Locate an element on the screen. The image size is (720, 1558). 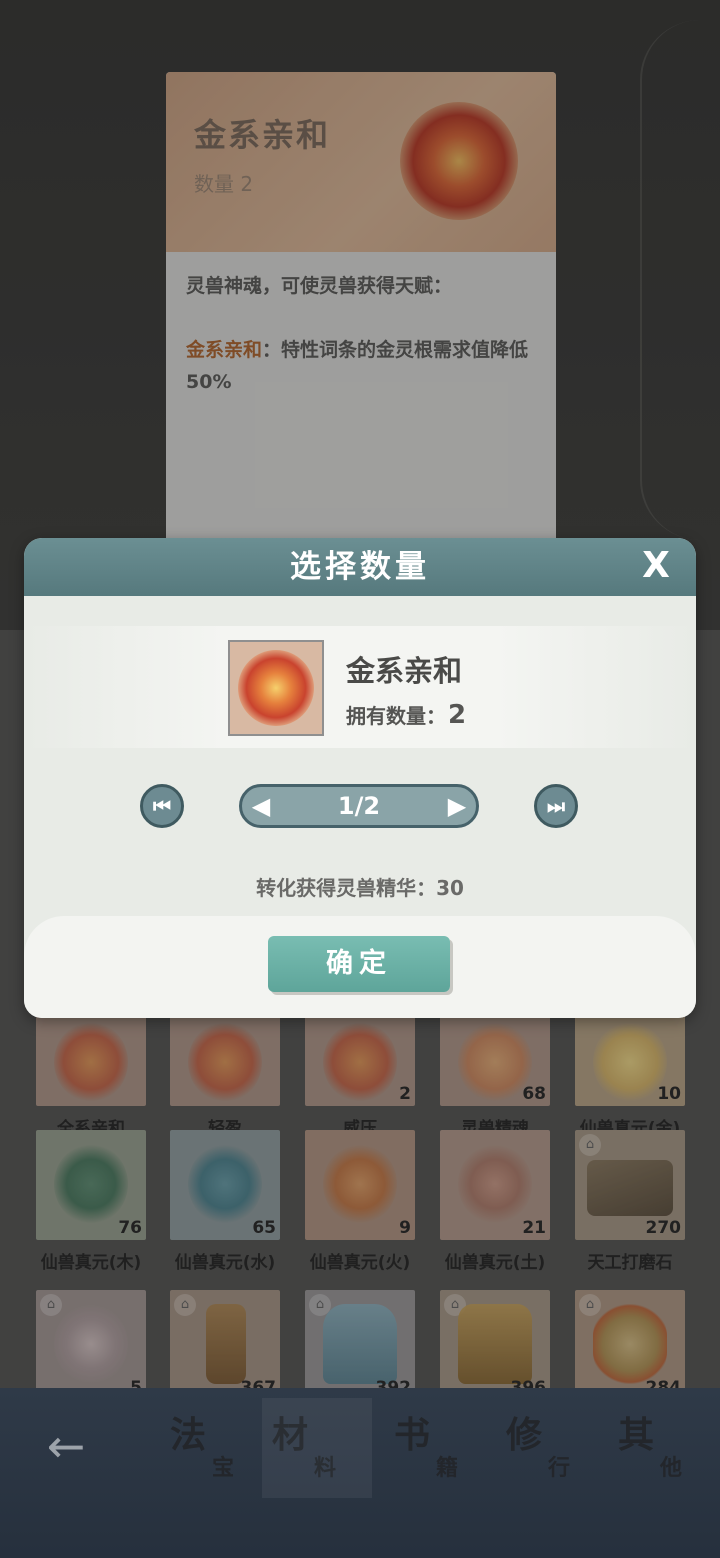
item-image: 65 is located at coordinates (225, 1185).